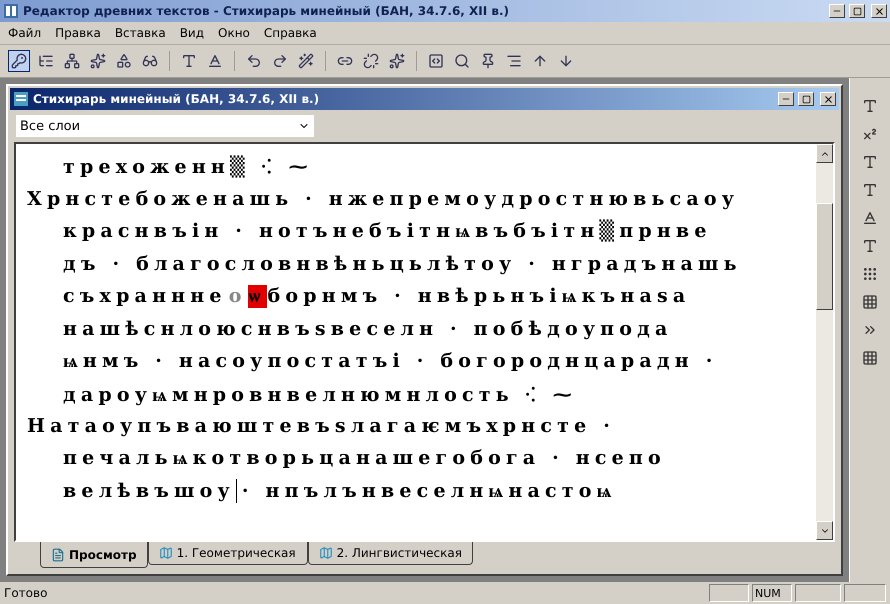 Image resolution: width=890 pixels, height=604 pixels. I want to click on menu-item: Справка, so click(290, 33).